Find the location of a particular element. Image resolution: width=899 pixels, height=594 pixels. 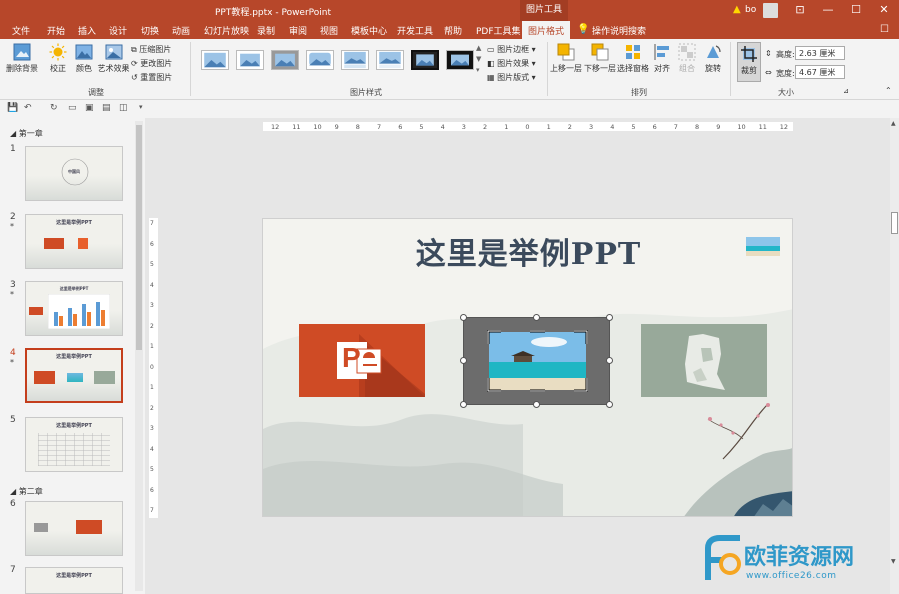

tab-file: 文件 is located at coordinates (21, 30).